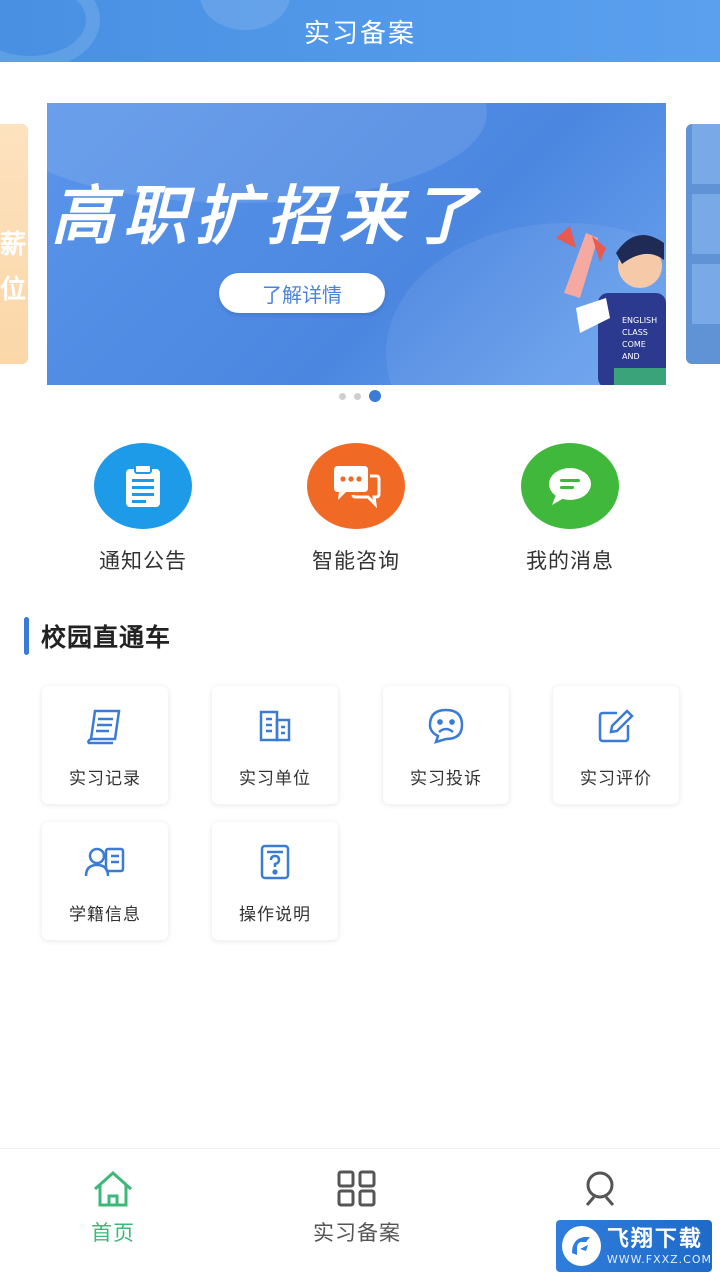 The width and height of the screenshot is (720, 1280). I want to click on grid-item-student-status: 学籍信息, so click(105, 881).